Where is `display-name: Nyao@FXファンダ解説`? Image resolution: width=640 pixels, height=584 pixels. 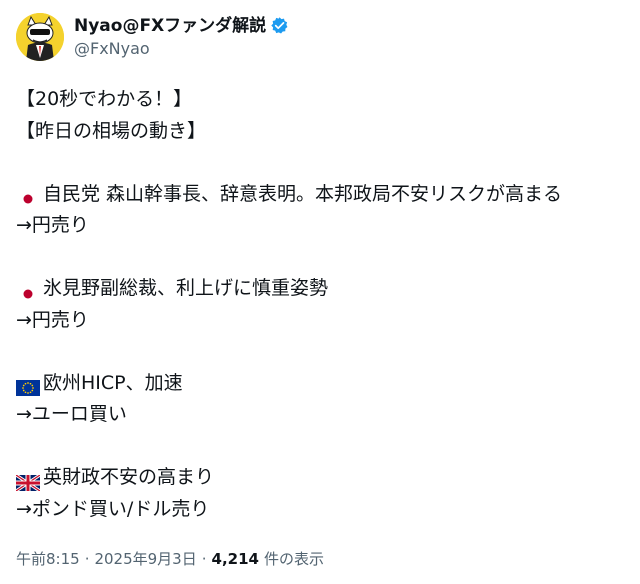 display-name: Nyao@FXファンダ解説 is located at coordinates (170, 26).